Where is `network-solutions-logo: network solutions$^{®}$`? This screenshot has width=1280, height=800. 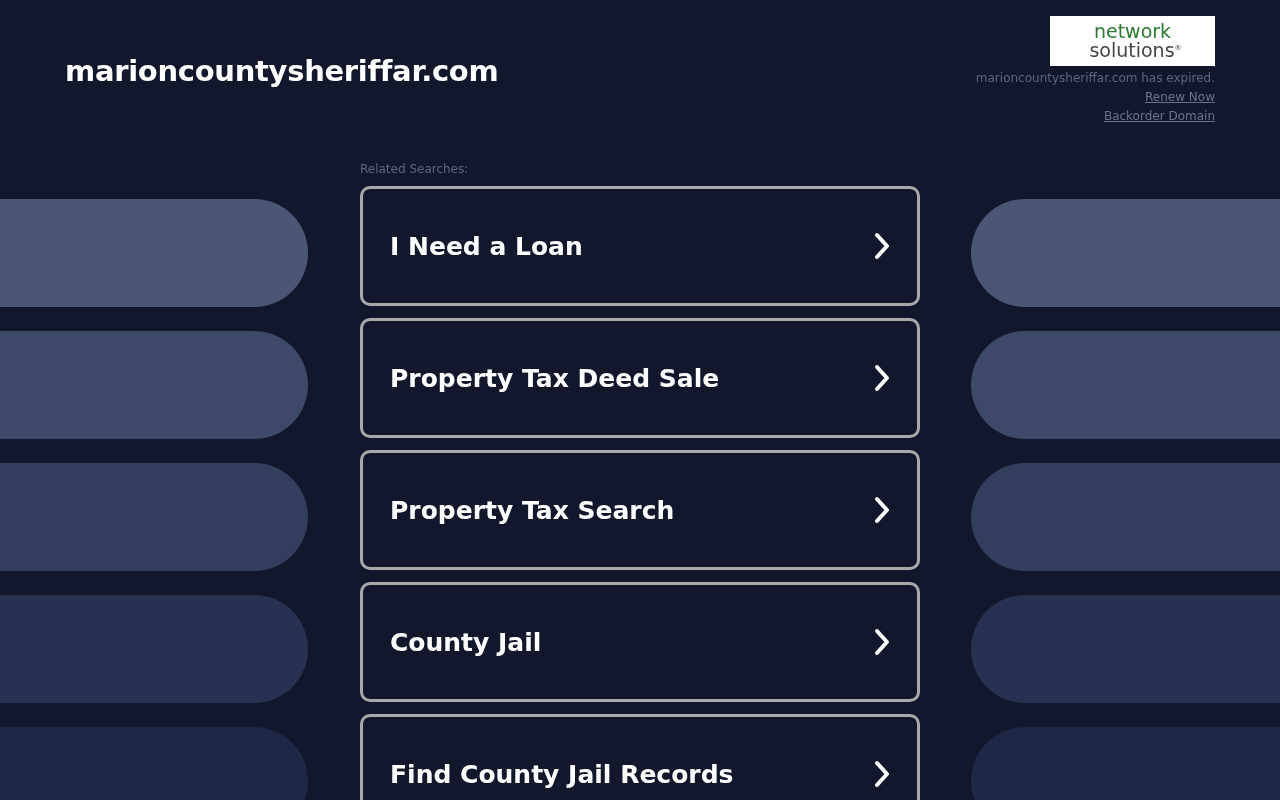
network-solutions-logo: network solutions$^{®}$ is located at coordinates (1132, 41).